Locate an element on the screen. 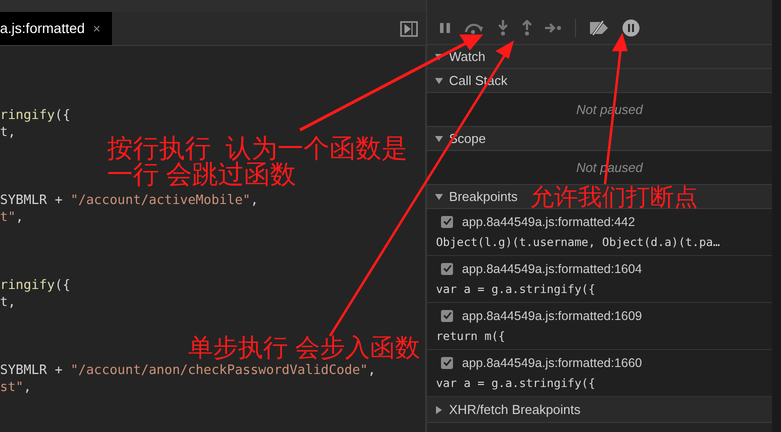  code-line: SYBMLR + "/account/anon/checkPasswordValidCode", is located at coordinates (188, 370).